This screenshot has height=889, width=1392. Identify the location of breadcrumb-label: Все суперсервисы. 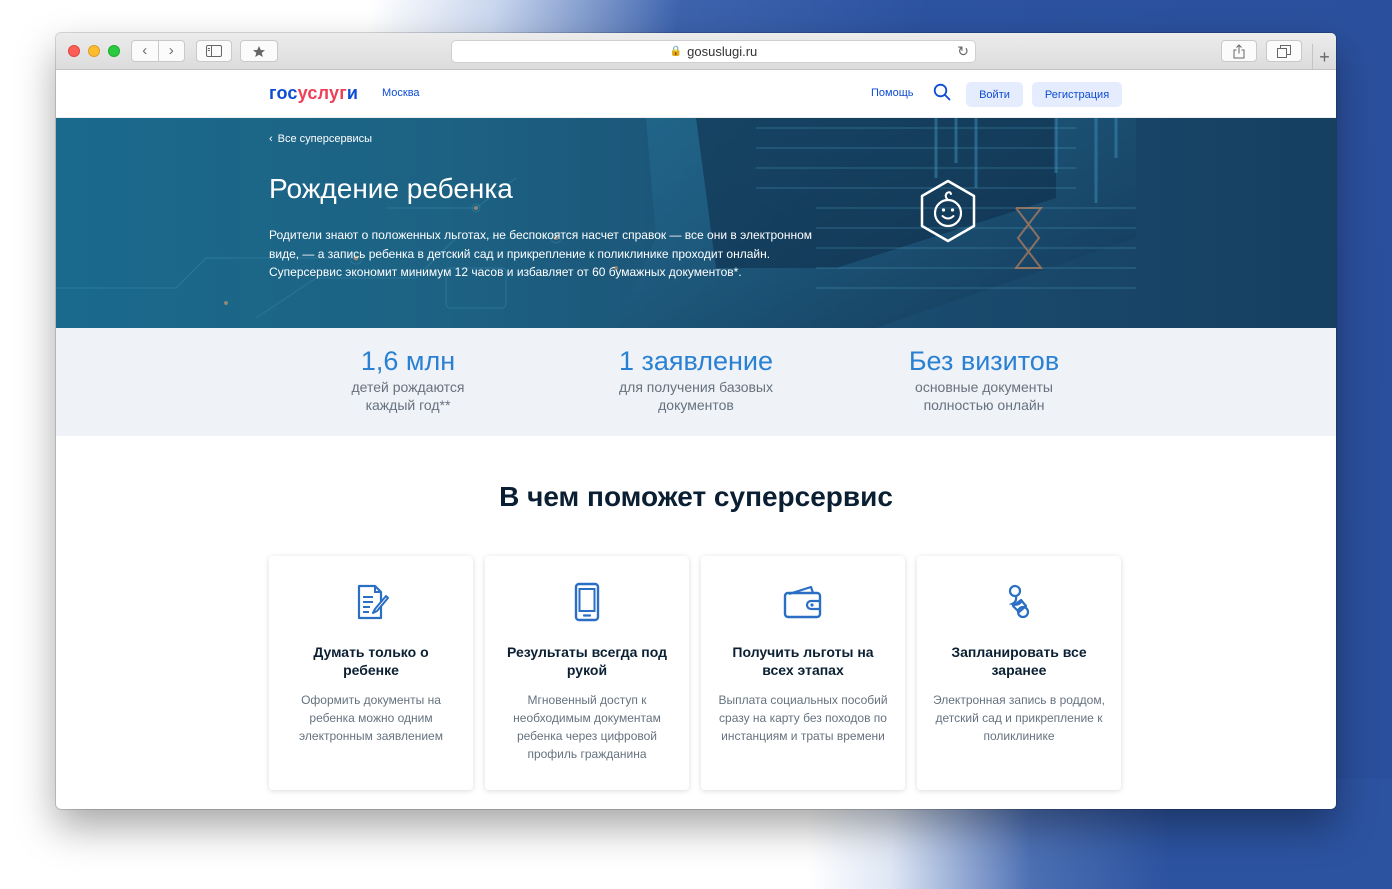
(325, 139).